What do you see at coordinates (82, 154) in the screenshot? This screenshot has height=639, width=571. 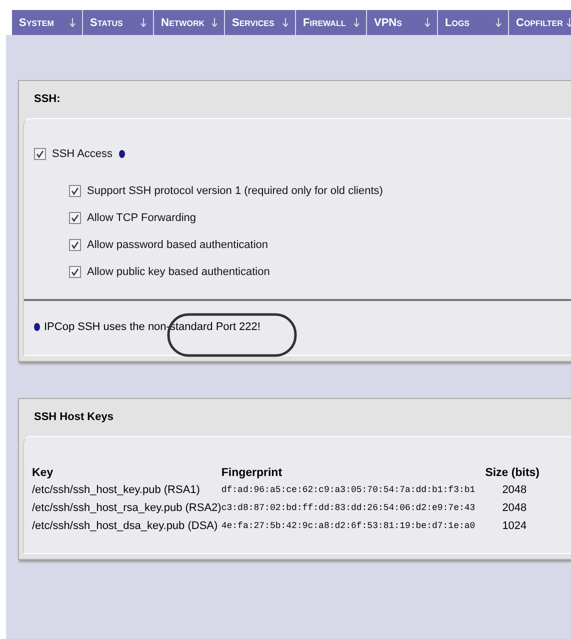 I see `checkbox-label: SSH Access` at bounding box center [82, 154].